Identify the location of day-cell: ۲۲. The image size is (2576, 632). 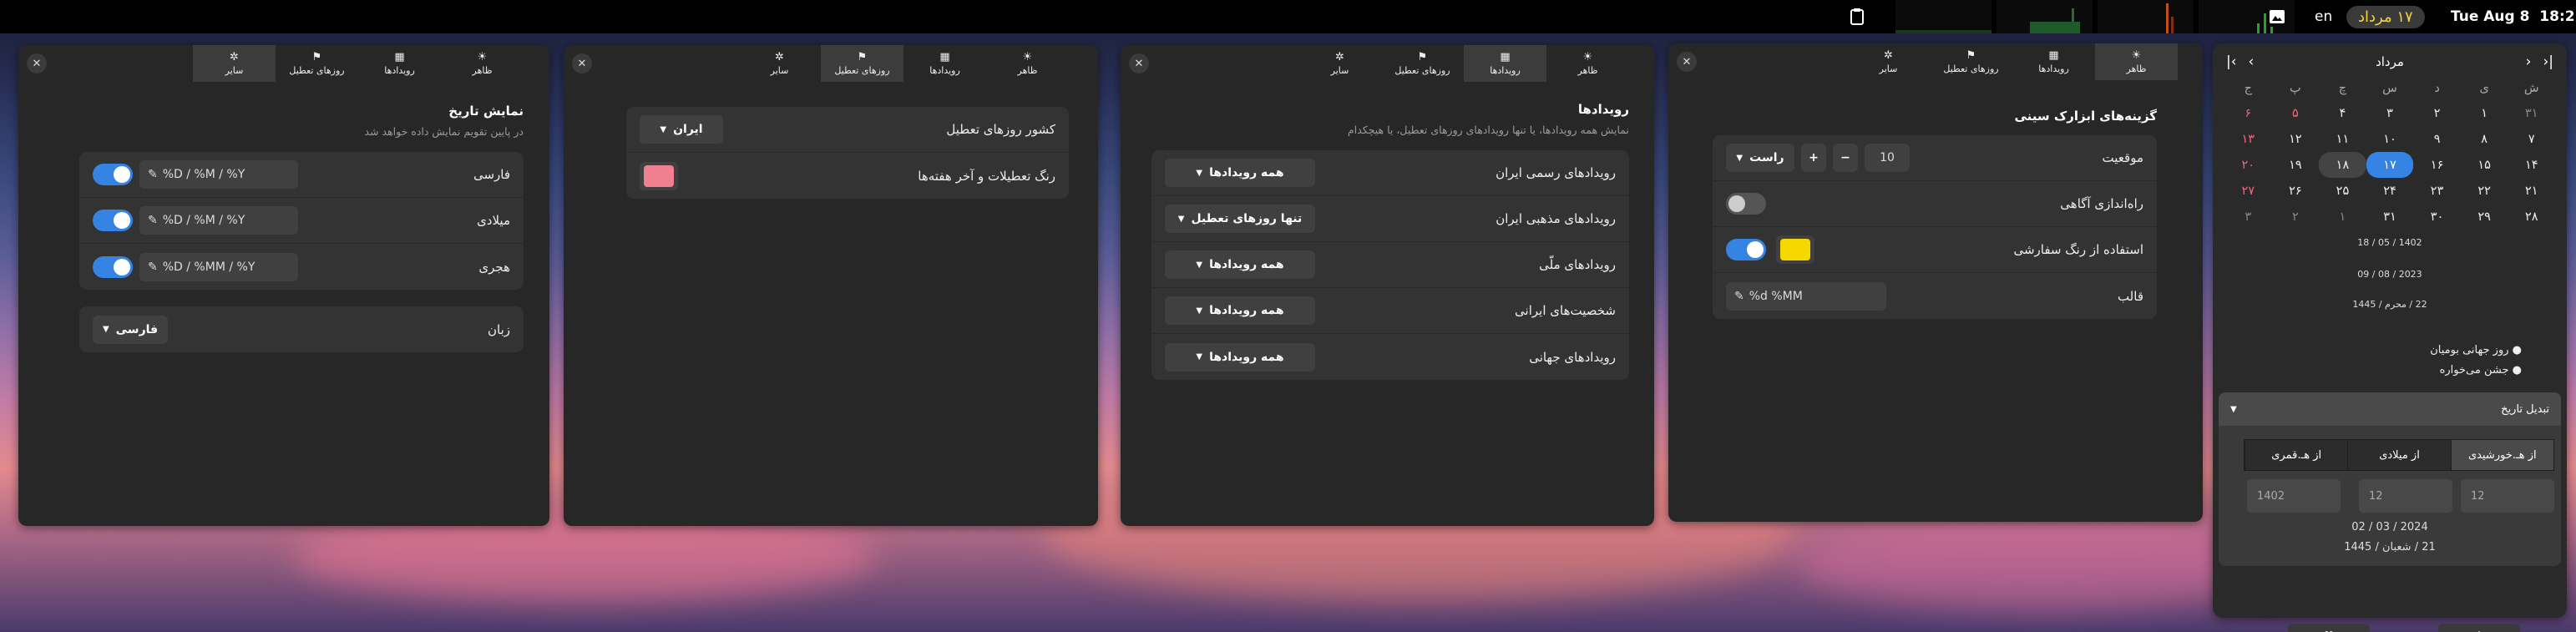
(2484, 191).